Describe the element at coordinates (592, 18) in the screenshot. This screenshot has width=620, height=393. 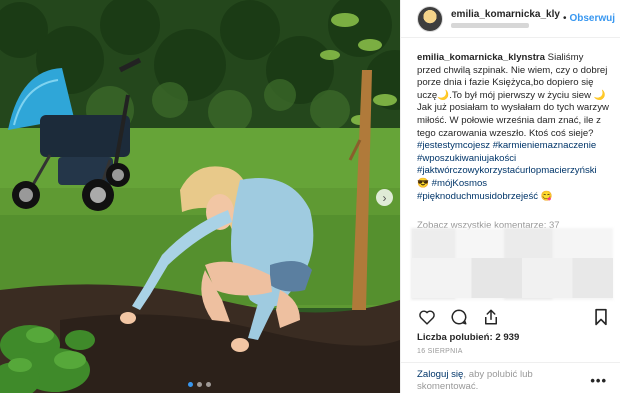
I see `follow-button: Obserwuj` at that location.